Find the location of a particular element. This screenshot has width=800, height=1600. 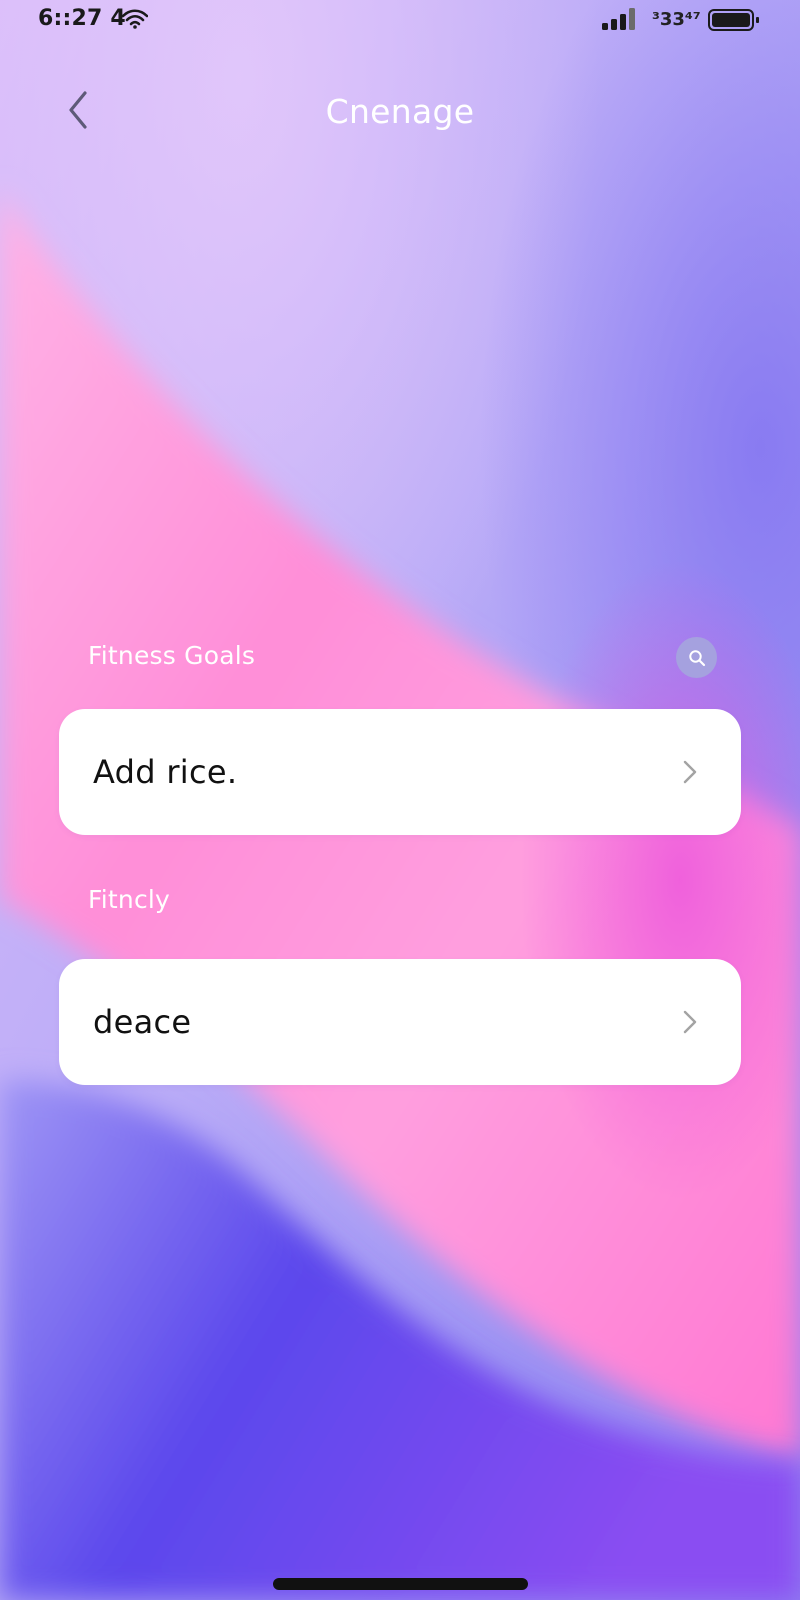

search-button is located at coordinates (696, 657).